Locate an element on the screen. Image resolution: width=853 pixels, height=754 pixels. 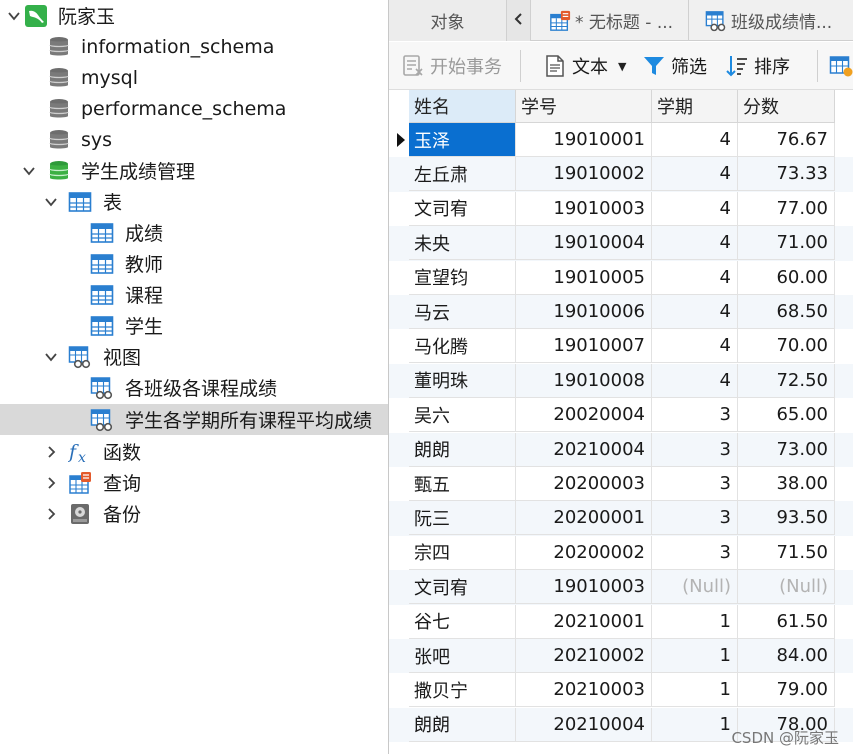
table-row: 未央 19010004 4 71.00 is located at coordinates (621, 243).